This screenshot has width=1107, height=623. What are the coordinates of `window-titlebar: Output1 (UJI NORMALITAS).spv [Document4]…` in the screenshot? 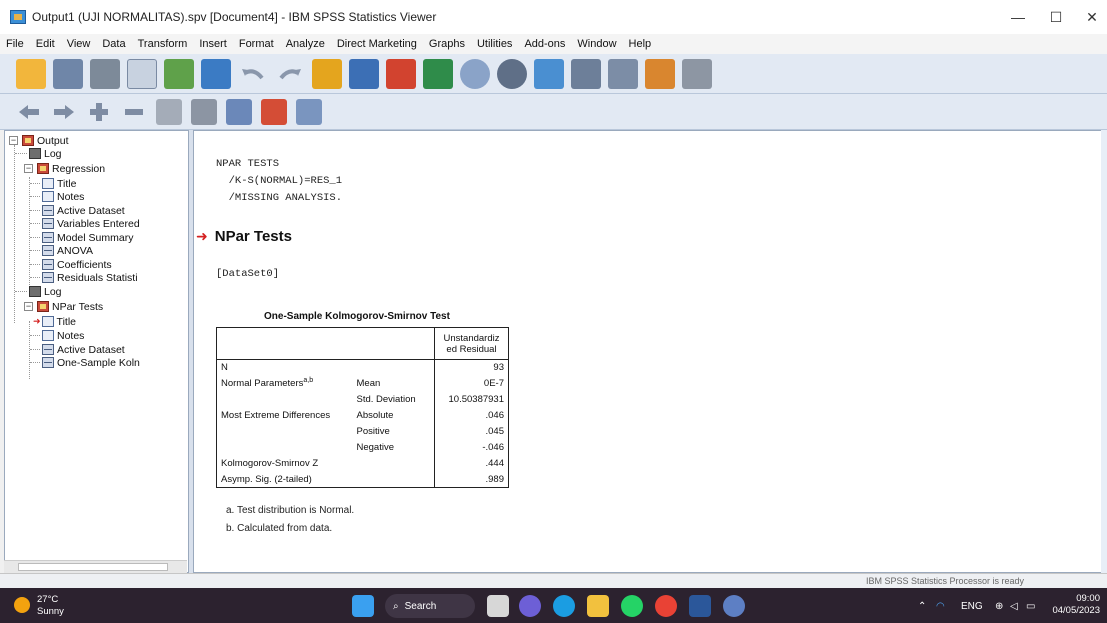 It's located at (553, 17).